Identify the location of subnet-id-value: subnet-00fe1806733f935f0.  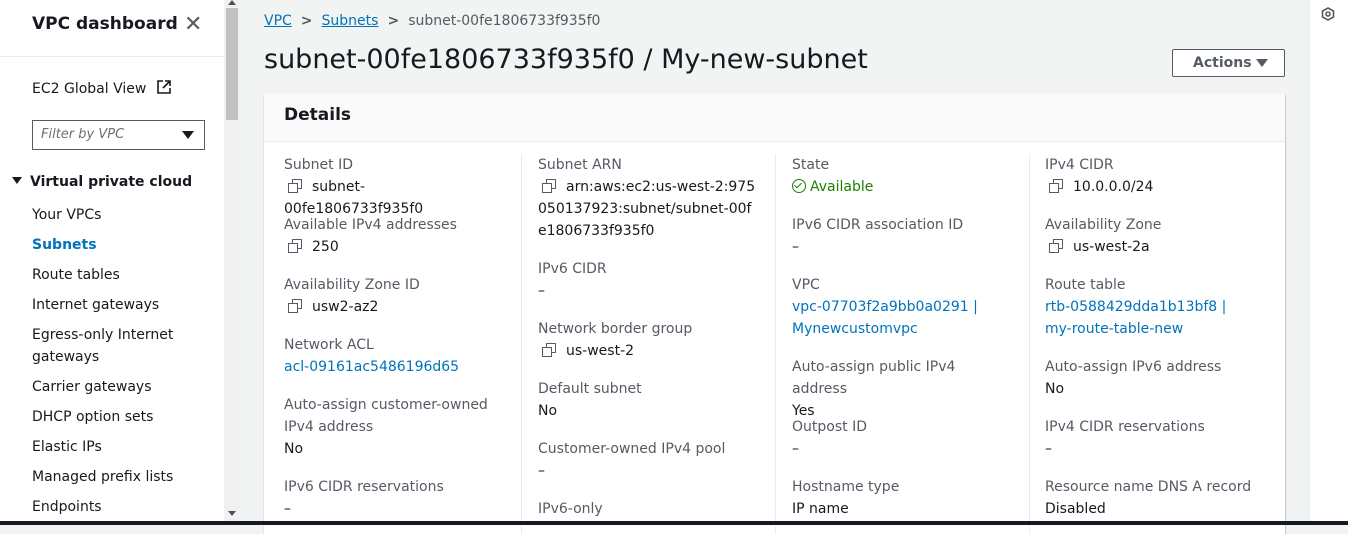
(354, 198).